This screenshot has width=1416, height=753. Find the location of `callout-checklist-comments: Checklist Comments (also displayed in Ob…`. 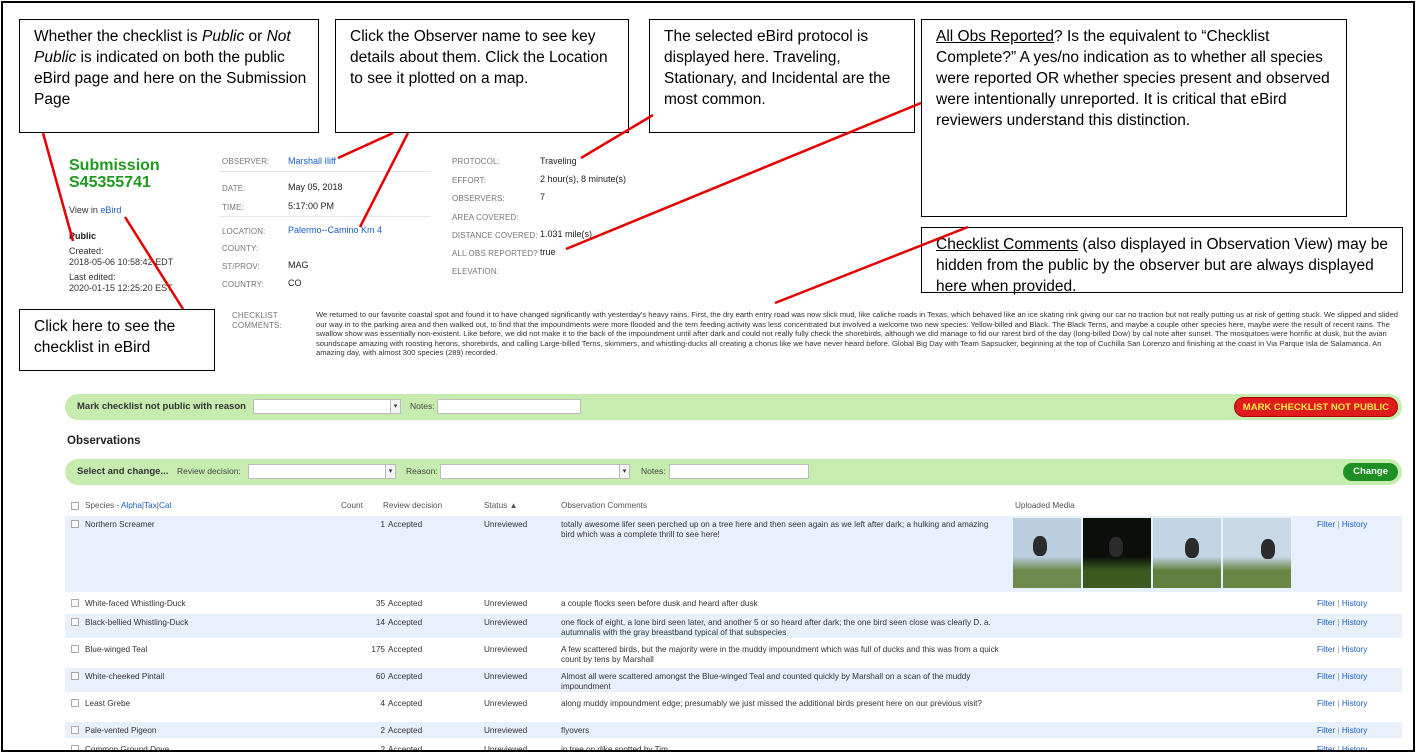

callout-checklist-comments: Checklist Comments (also displayed in Ob… is located at coordinates (1162, 261).